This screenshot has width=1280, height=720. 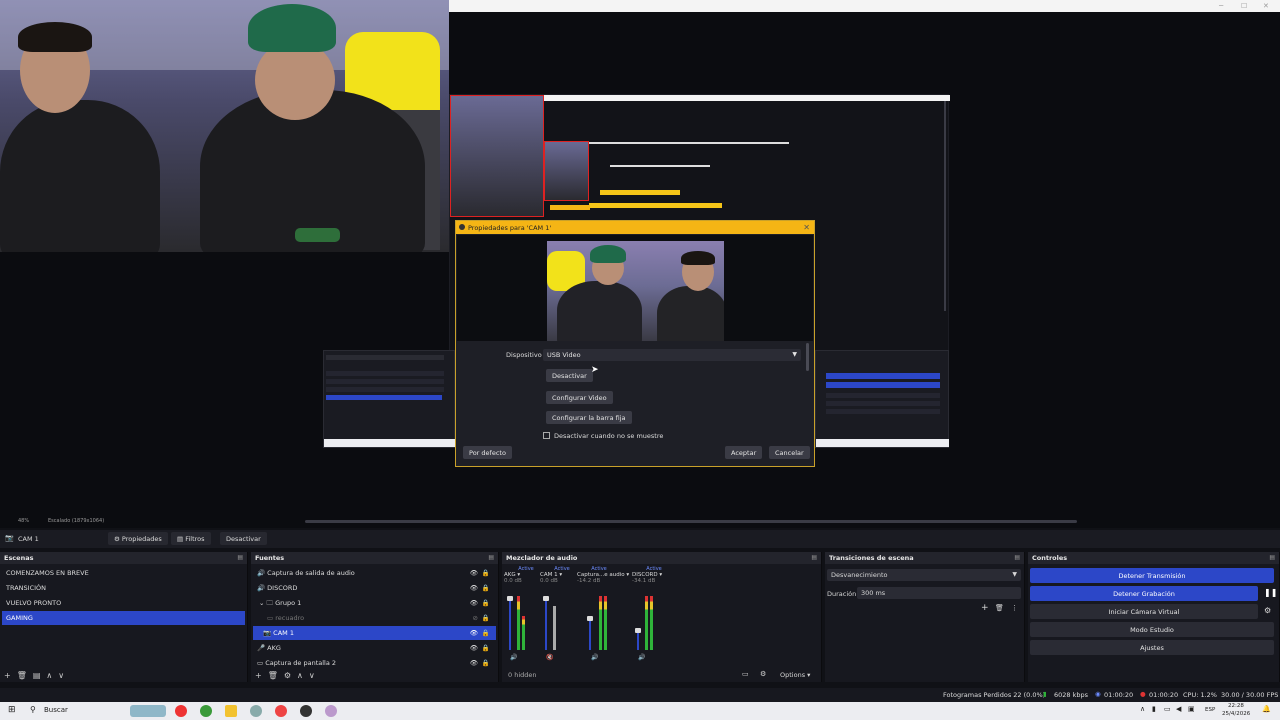 What do you see at coordinates (374, 588) in the screenshot?
I see `source-item: 🔊 DISCORD 👁 🔒` at bounding box center [374, 588].